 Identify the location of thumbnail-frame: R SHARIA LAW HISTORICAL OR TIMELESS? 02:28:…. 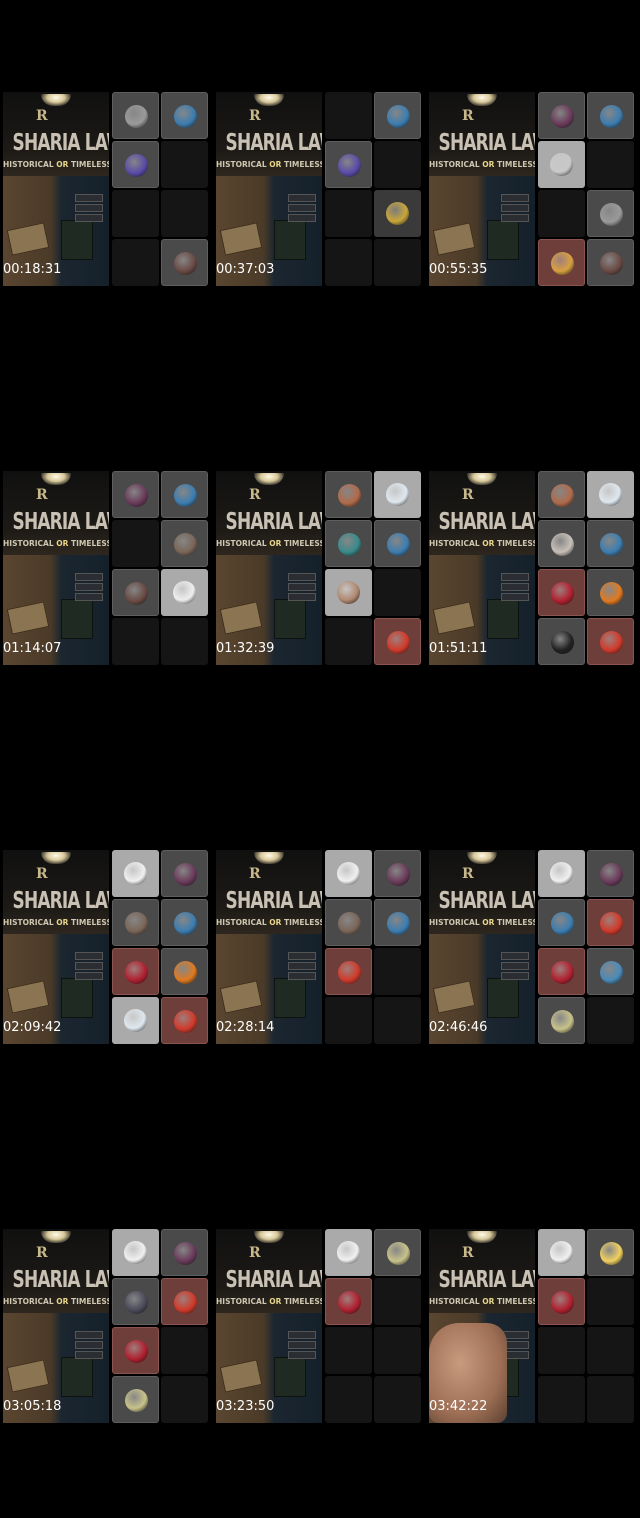
(319, 947).